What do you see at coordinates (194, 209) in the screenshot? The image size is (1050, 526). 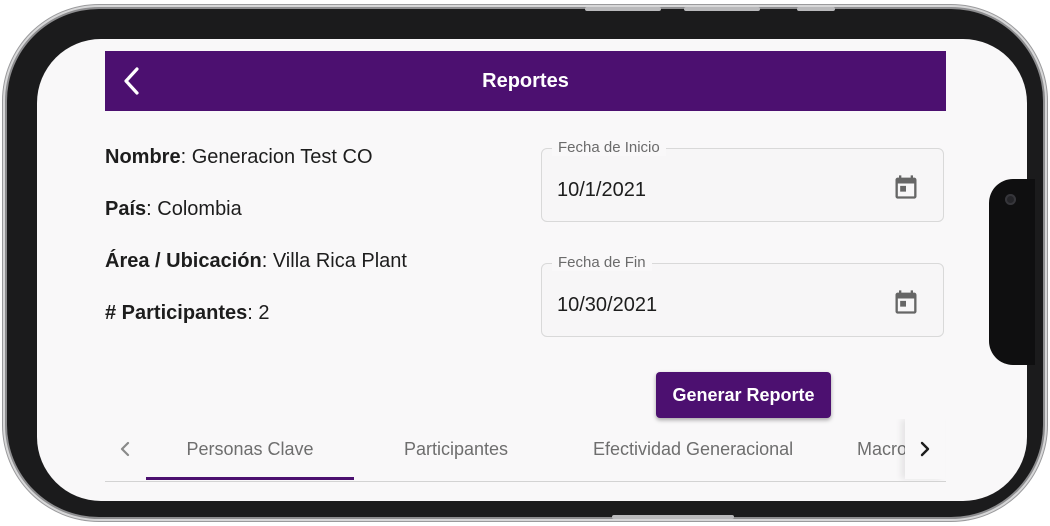 I see `info-value: : Colombia` at bounding box center [194, 209].